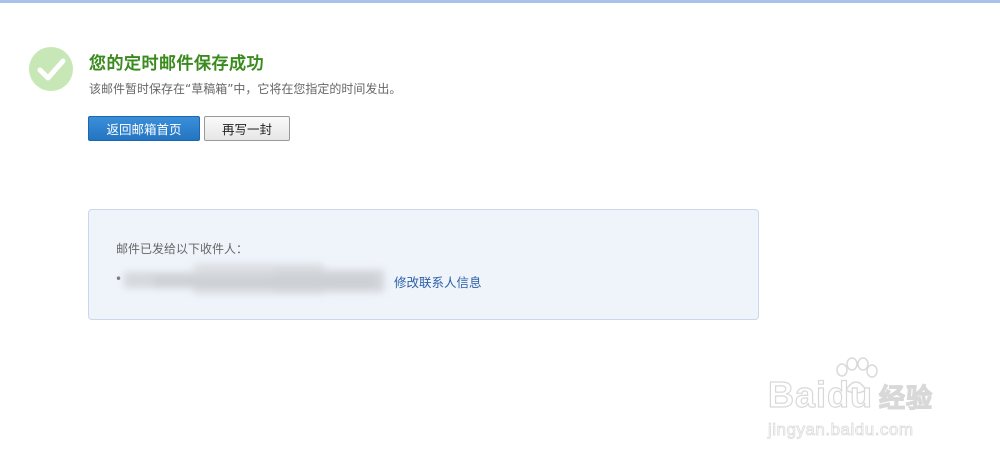 This screenshot has width=1000, height=466. Describe the element at coordinates (245, 89) in the screenshot. I see `success-message: 该邮件暂时保存在“草稿箱”中，它将在您指定的时间发出。` at that location.